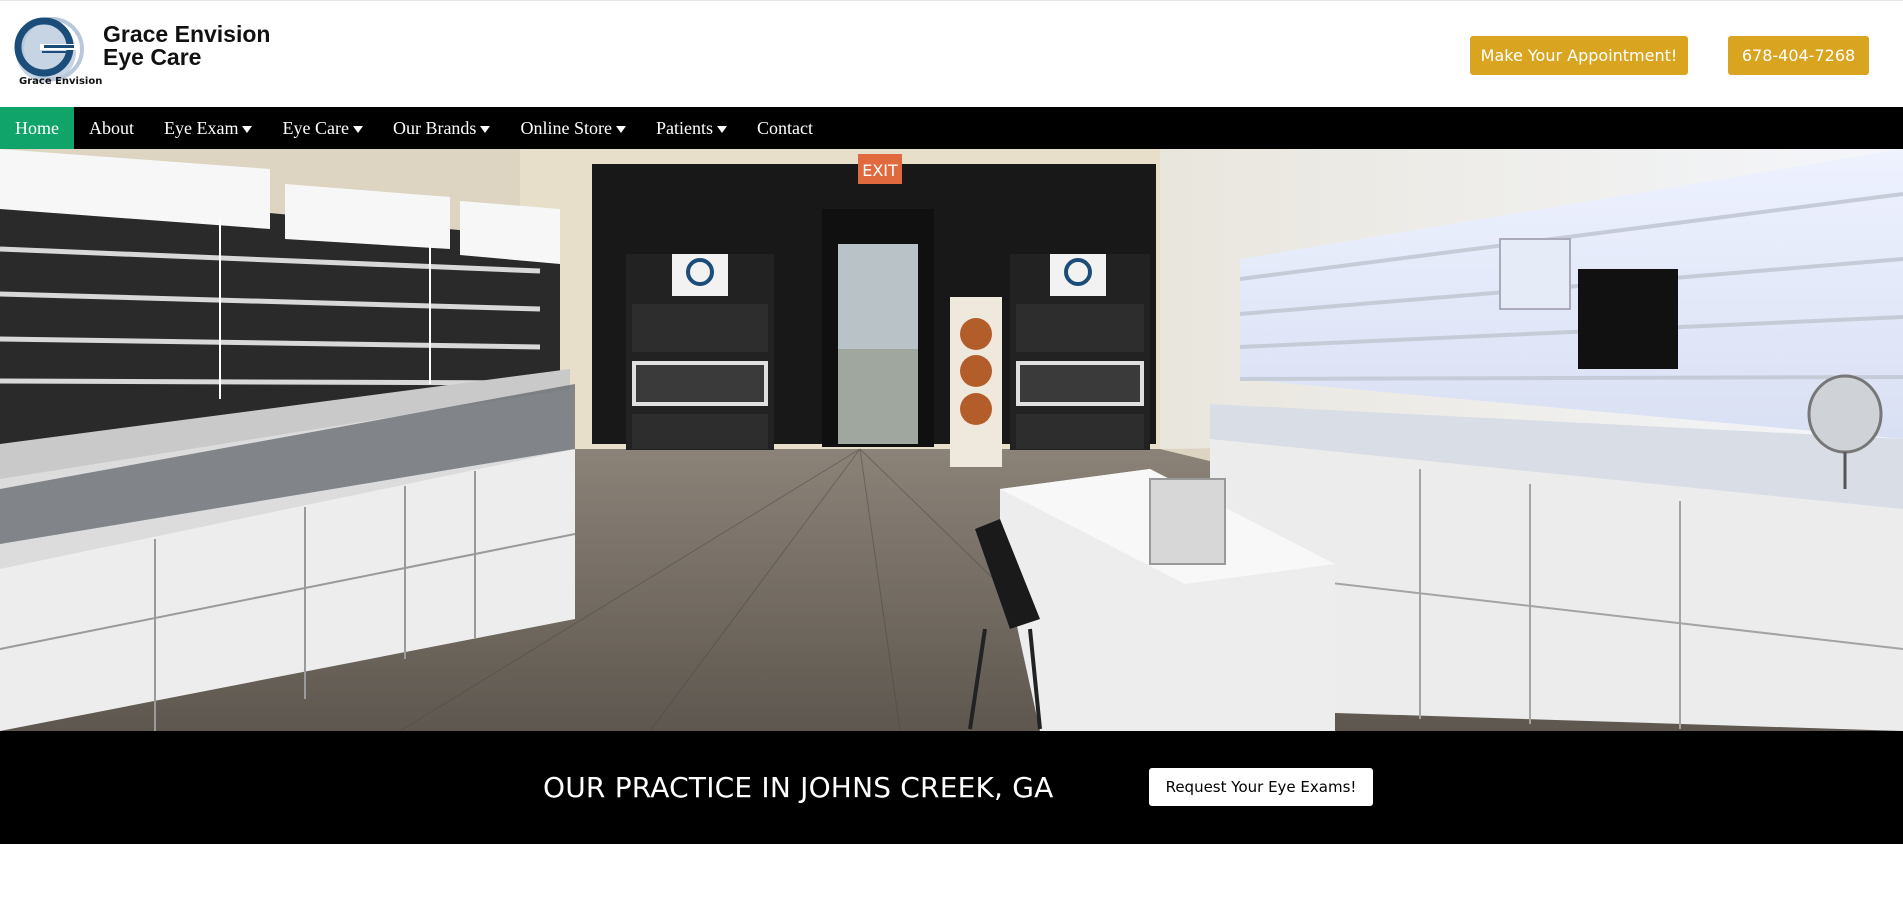 The height and width of the screenshot is (909, 1903). I want to click on make-appointment-button: Make Your Appointment!, so click(1579, 55).